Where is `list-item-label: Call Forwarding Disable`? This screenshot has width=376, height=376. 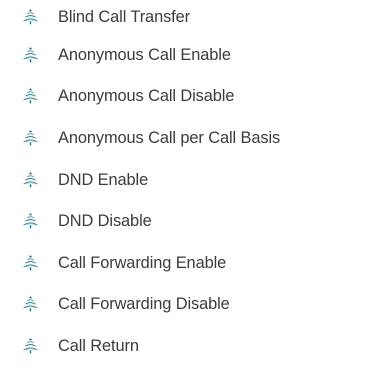
list-item-label: Call Forwarding Disable is located at coordinates (144, 304).